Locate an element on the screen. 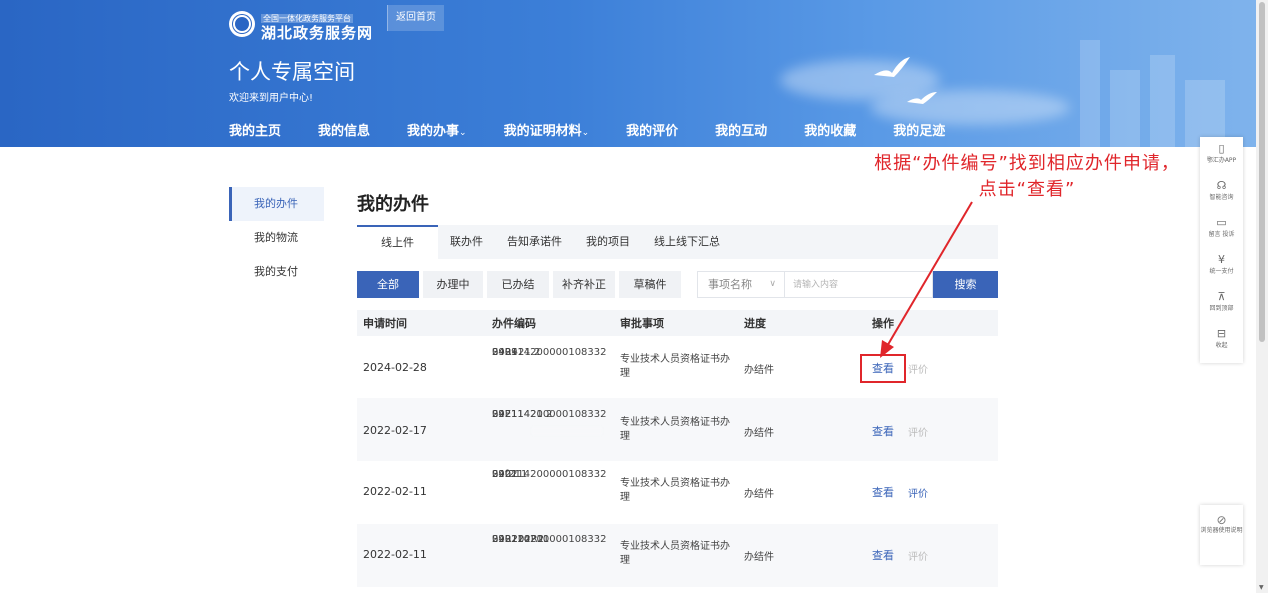 The height and width of the screenshot is (593, 1268). chevron-down-icon: ∨ is located at coordinates (772, 284).